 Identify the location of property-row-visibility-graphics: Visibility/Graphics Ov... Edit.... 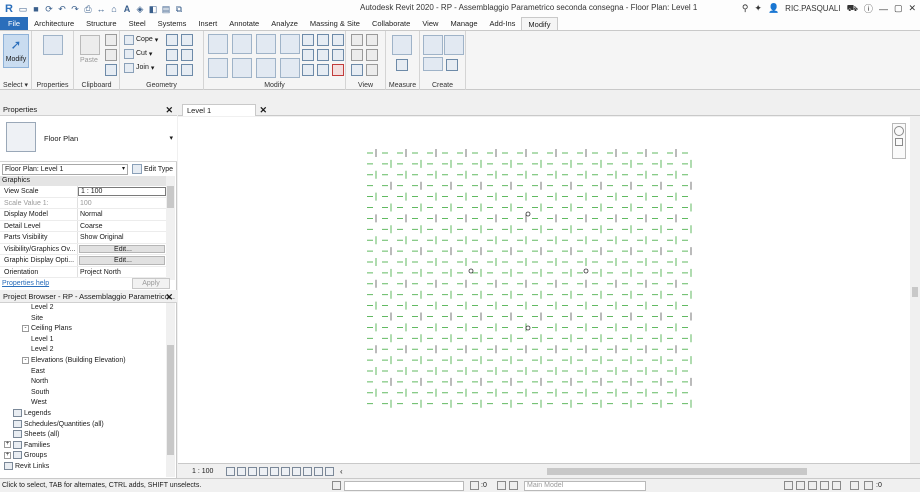
(83, 249).